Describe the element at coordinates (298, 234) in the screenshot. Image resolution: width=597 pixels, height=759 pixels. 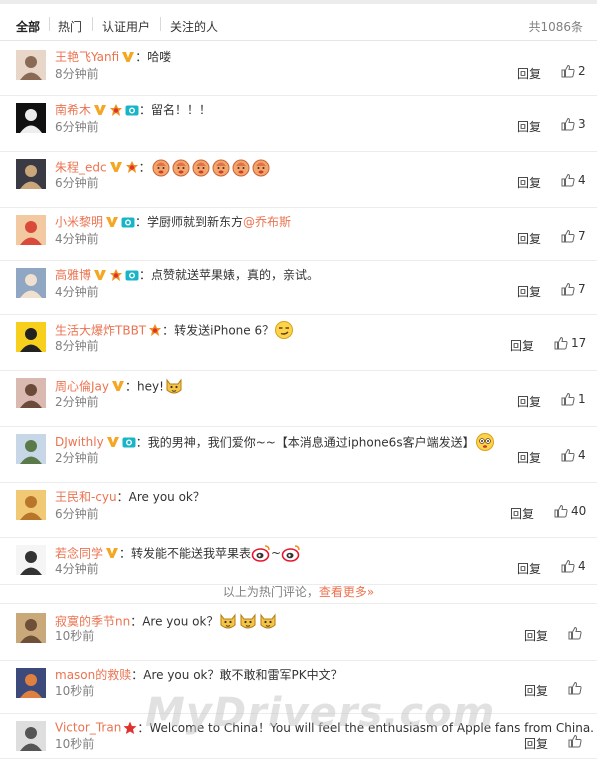
I see `comment-item: 小米黎明 ：学厨师就到新东方@乔布斯 4分钟前 回复 7` at that location.